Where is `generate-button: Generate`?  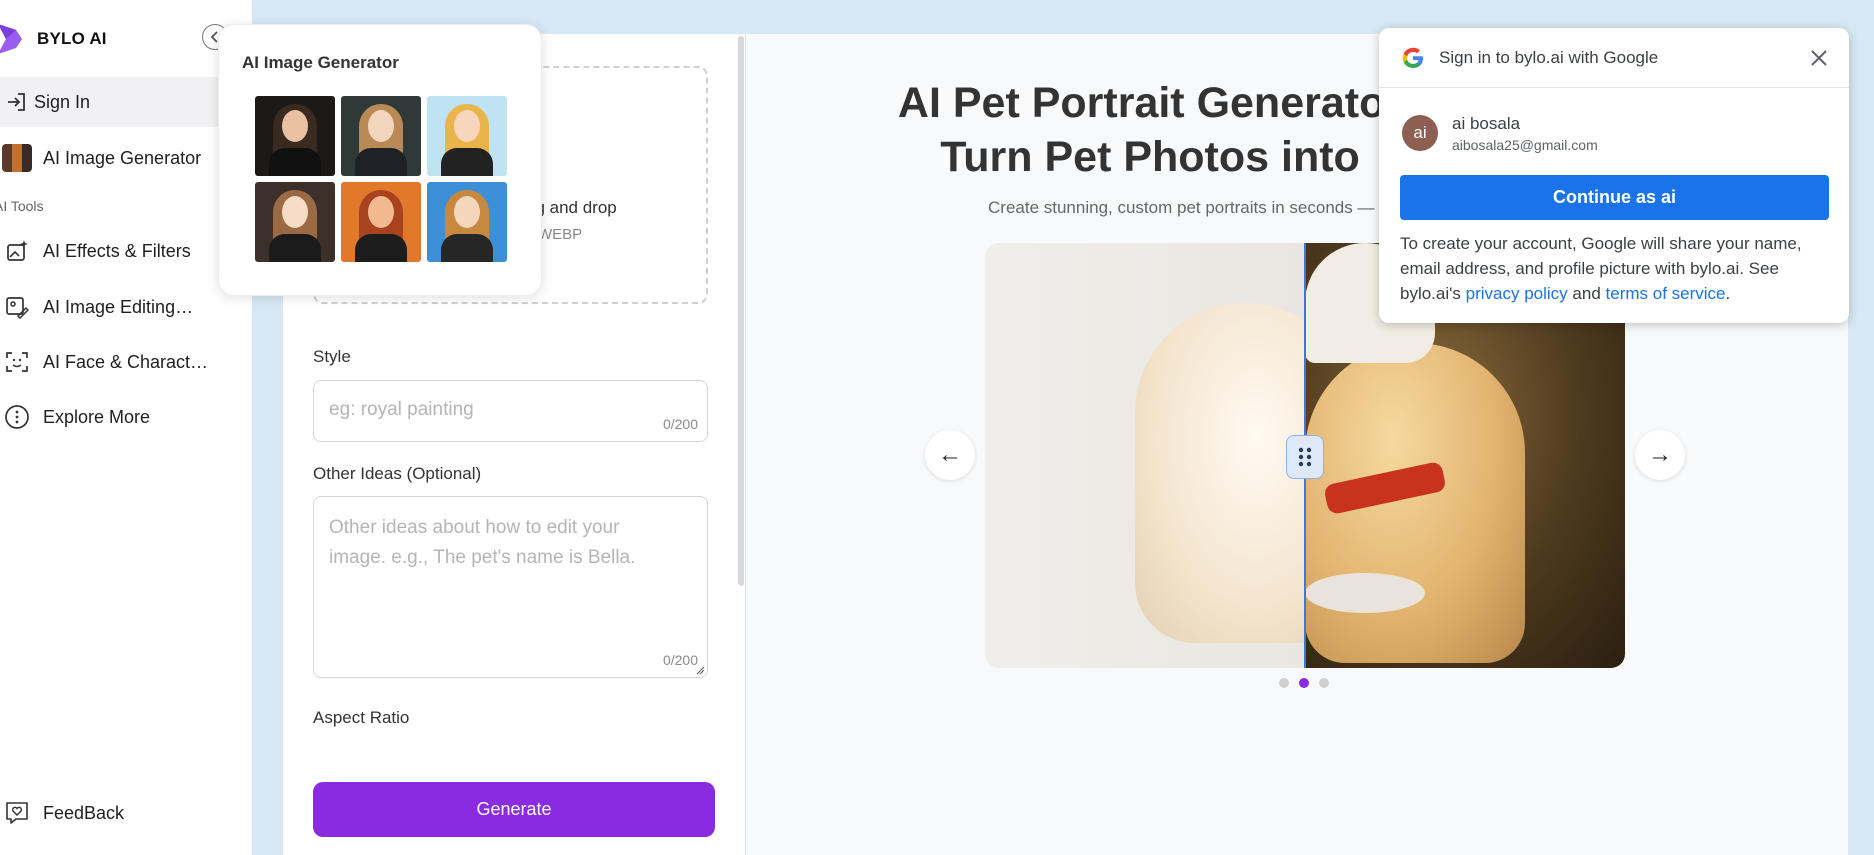 generate-button: Generate is located at coordinates (514, 809).